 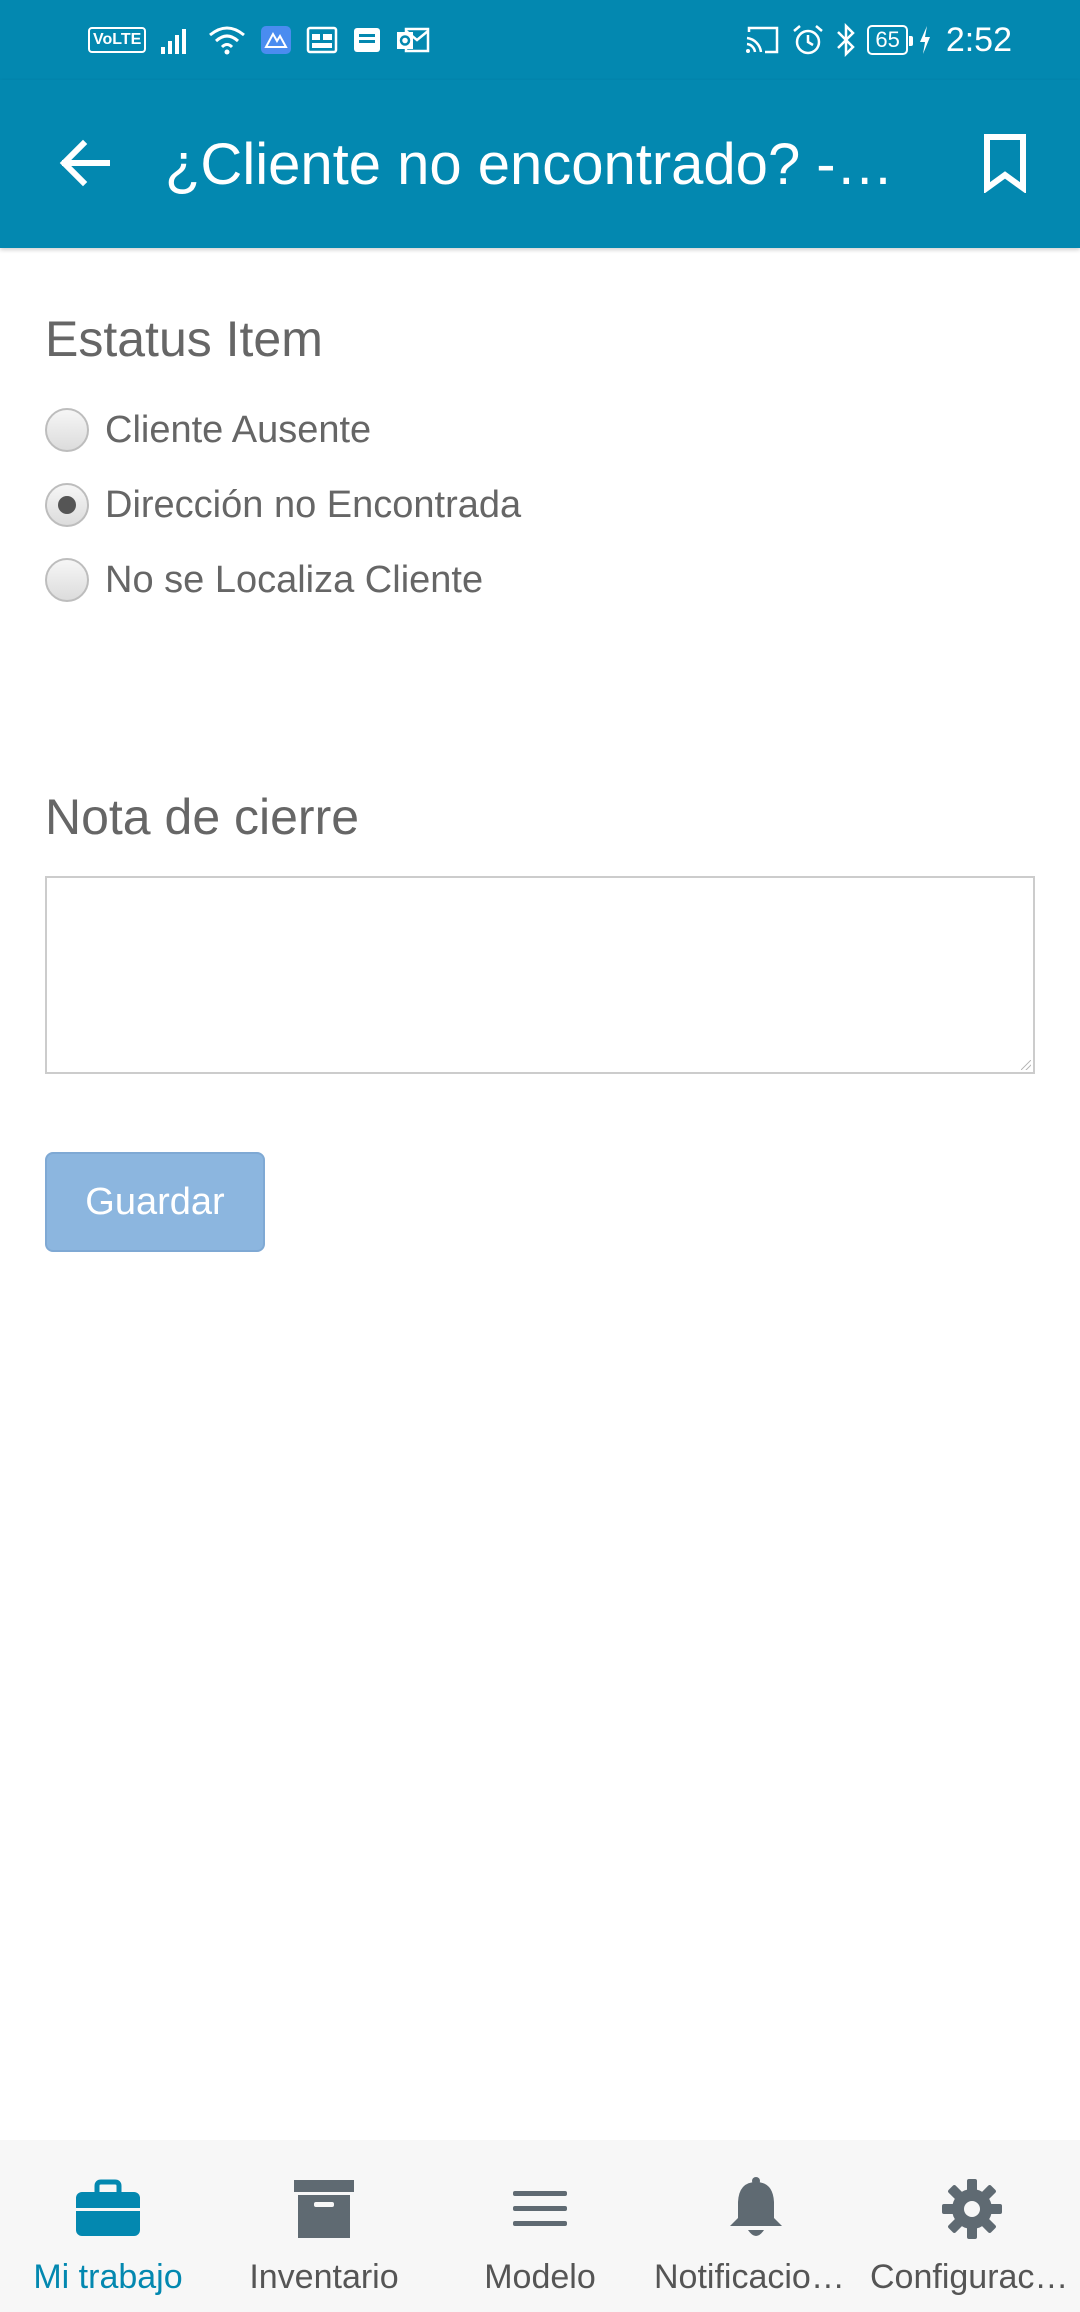 What do you see at coordinates (763, 40) in the screenshot?
I see `cast-icon` at bounding box center [763, 40].